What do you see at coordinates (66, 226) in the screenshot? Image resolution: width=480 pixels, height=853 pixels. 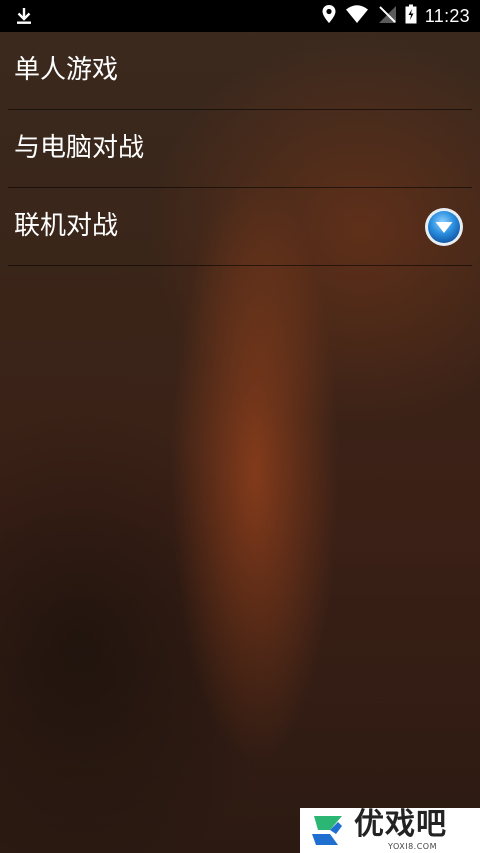 I see `menu-item-label: 联机对战` at bounding box center [66, 226].